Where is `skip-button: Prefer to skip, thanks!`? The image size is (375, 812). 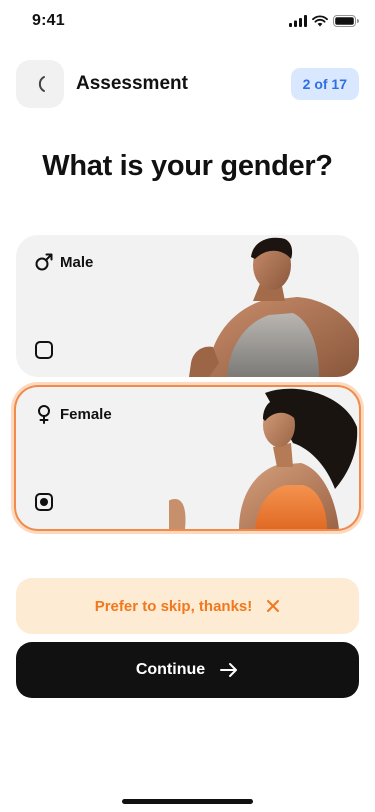
skip-button: Prefer to skip, thanks! is located at coordinates (187, 606).